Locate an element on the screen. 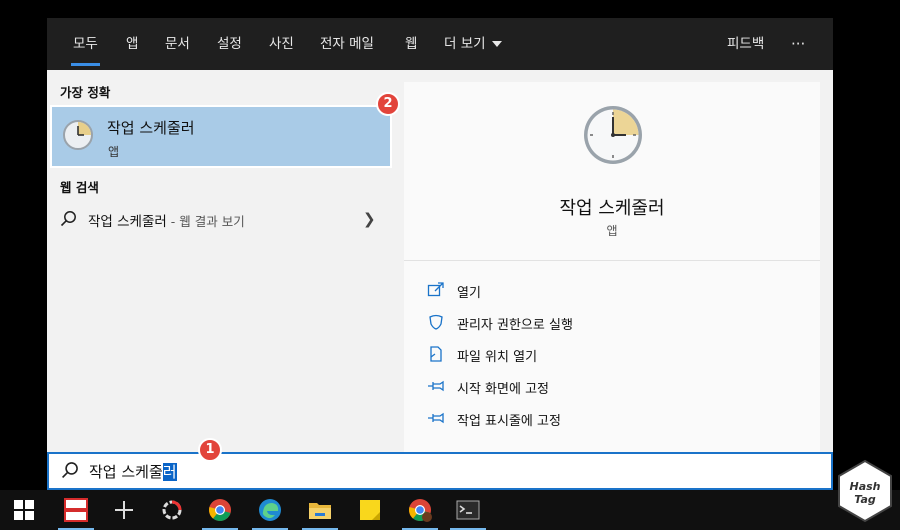  step-badge-1: 1 is located at coordinates (210, 450).